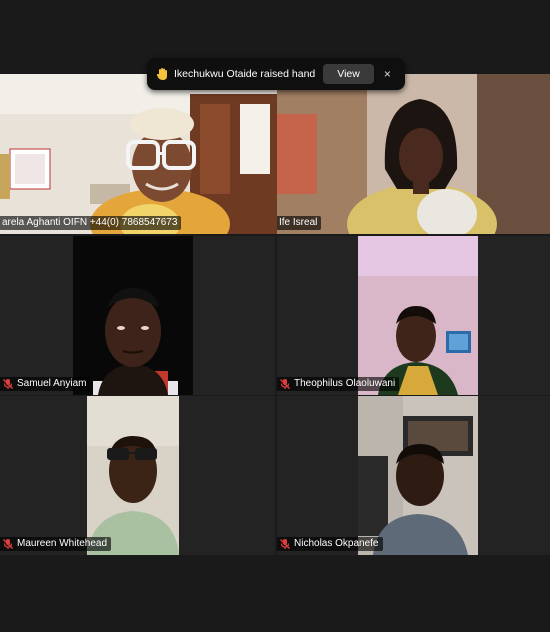 The image size is (550, 632). What do you see at coordinates (62, 543) in the screenshot?
I see `participant-name: Maureen Whitehead` at bounding box center [62, 543].